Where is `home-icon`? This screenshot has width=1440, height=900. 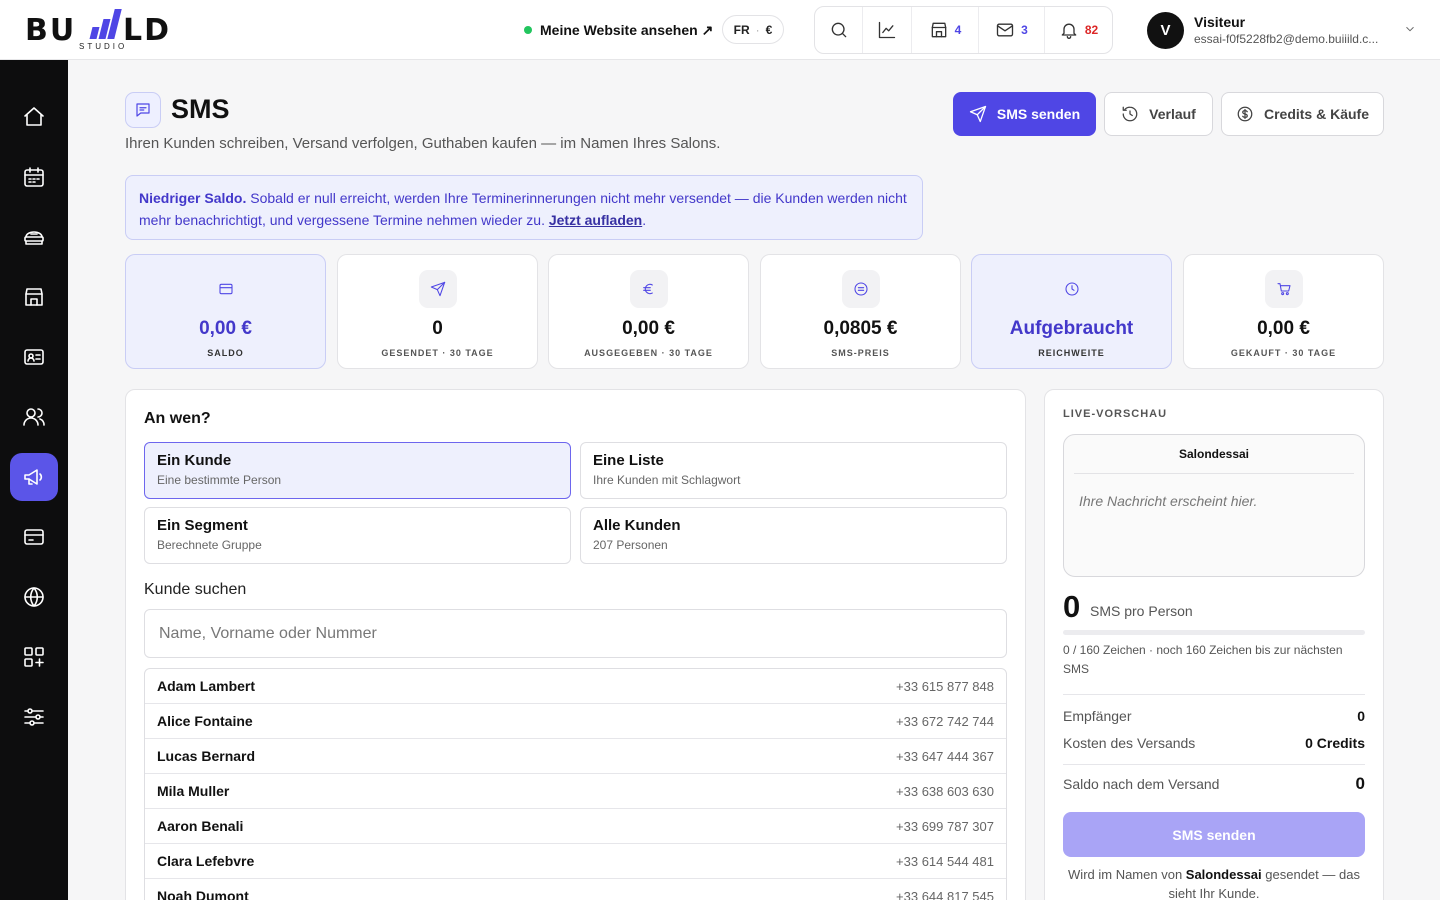
home-icon is located at coordinates (34, 116).